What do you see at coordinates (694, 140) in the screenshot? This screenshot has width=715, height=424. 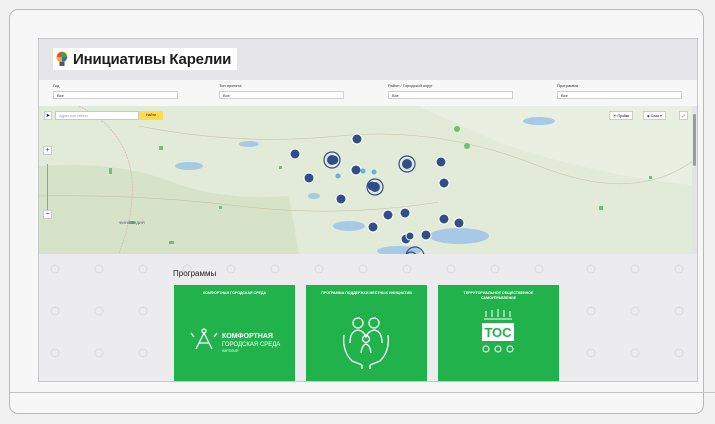 I see `scrollbar-thumb` at bounding box center [694, 140].